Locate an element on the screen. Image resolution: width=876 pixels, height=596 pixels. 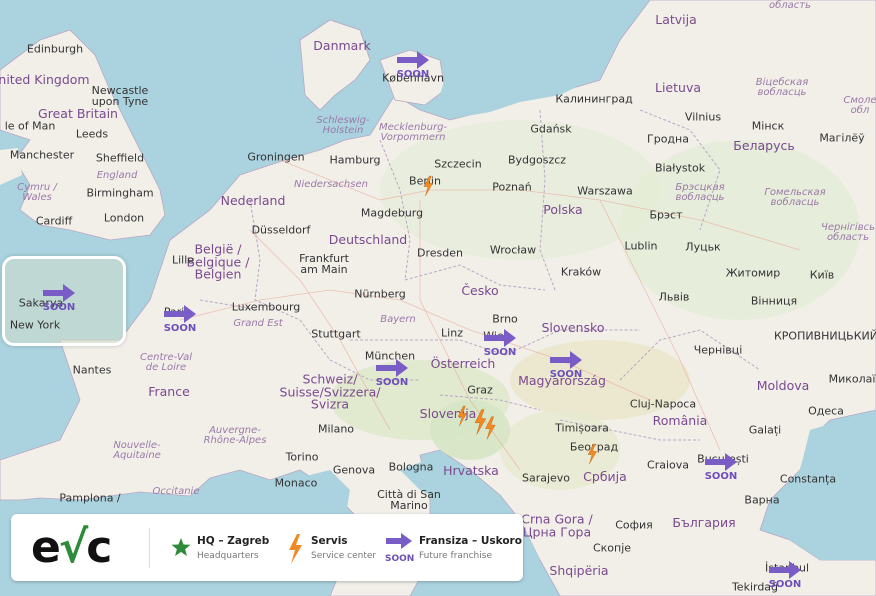
city-label-newcastle: Newcastle upon Tyne is located at coordinates (120, 96).